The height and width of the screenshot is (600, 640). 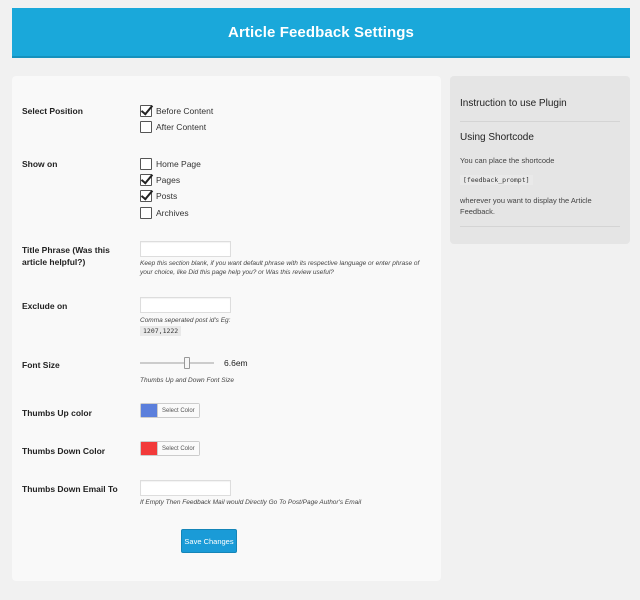 I want to click on thumbs-down-color-button-label: Select Color, so click(x=178, y=448).